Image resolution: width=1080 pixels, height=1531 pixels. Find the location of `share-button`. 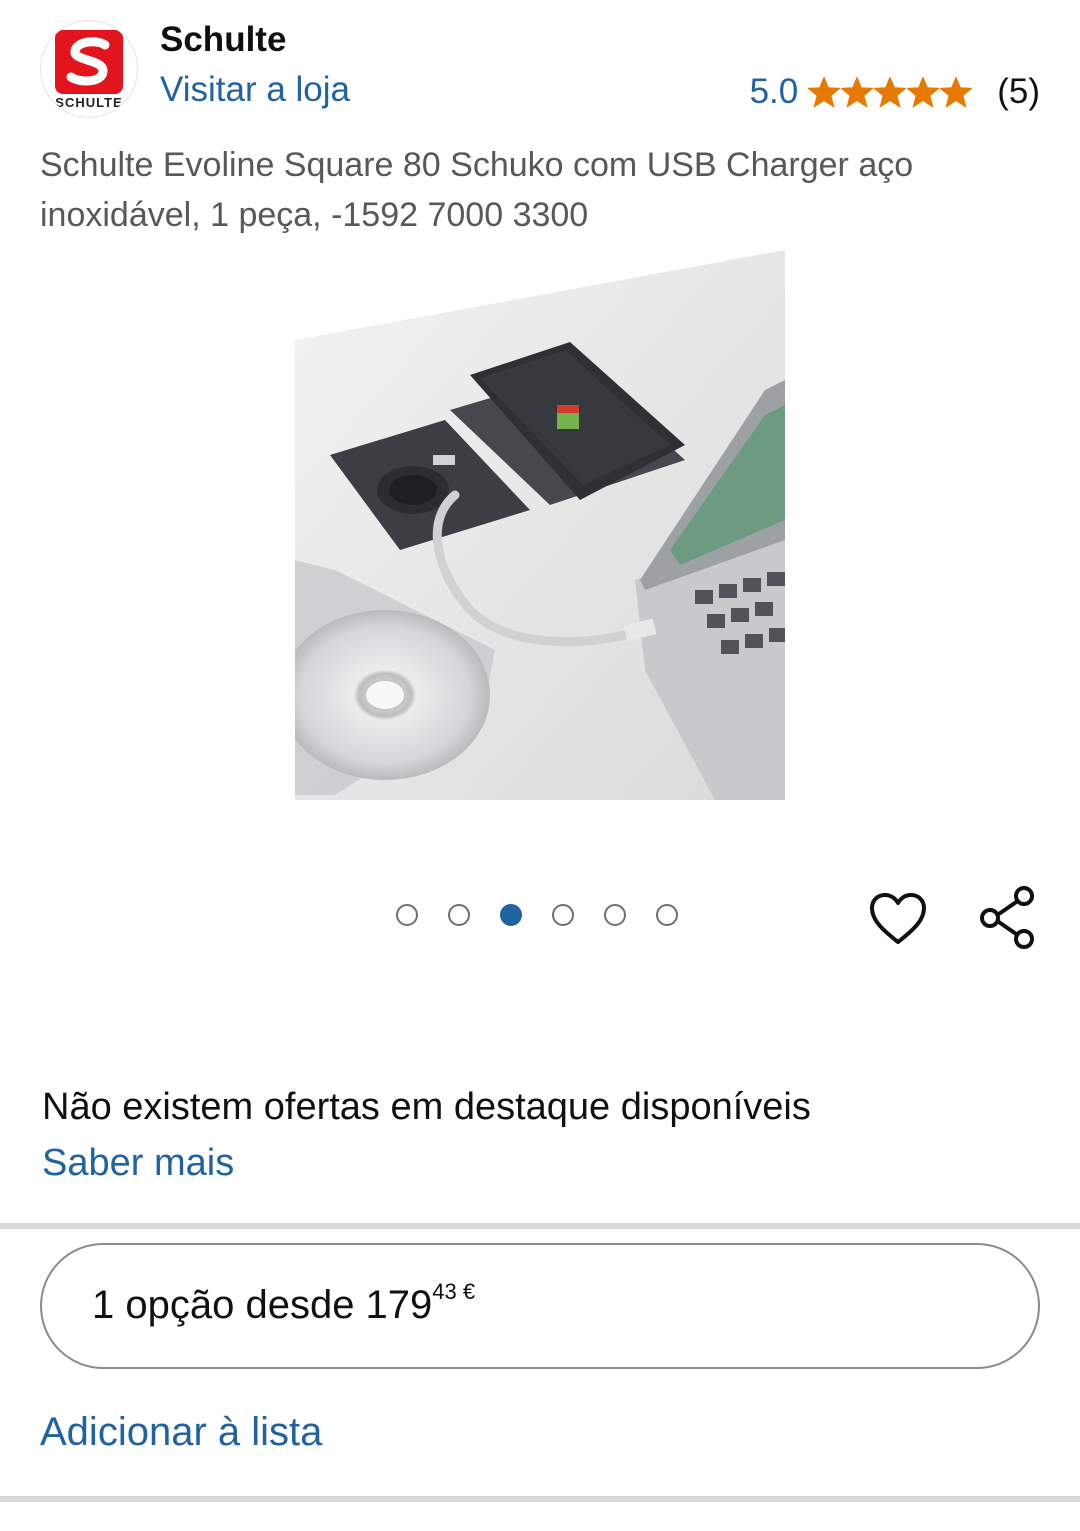

share-button is located at coordinates (1009, 918).